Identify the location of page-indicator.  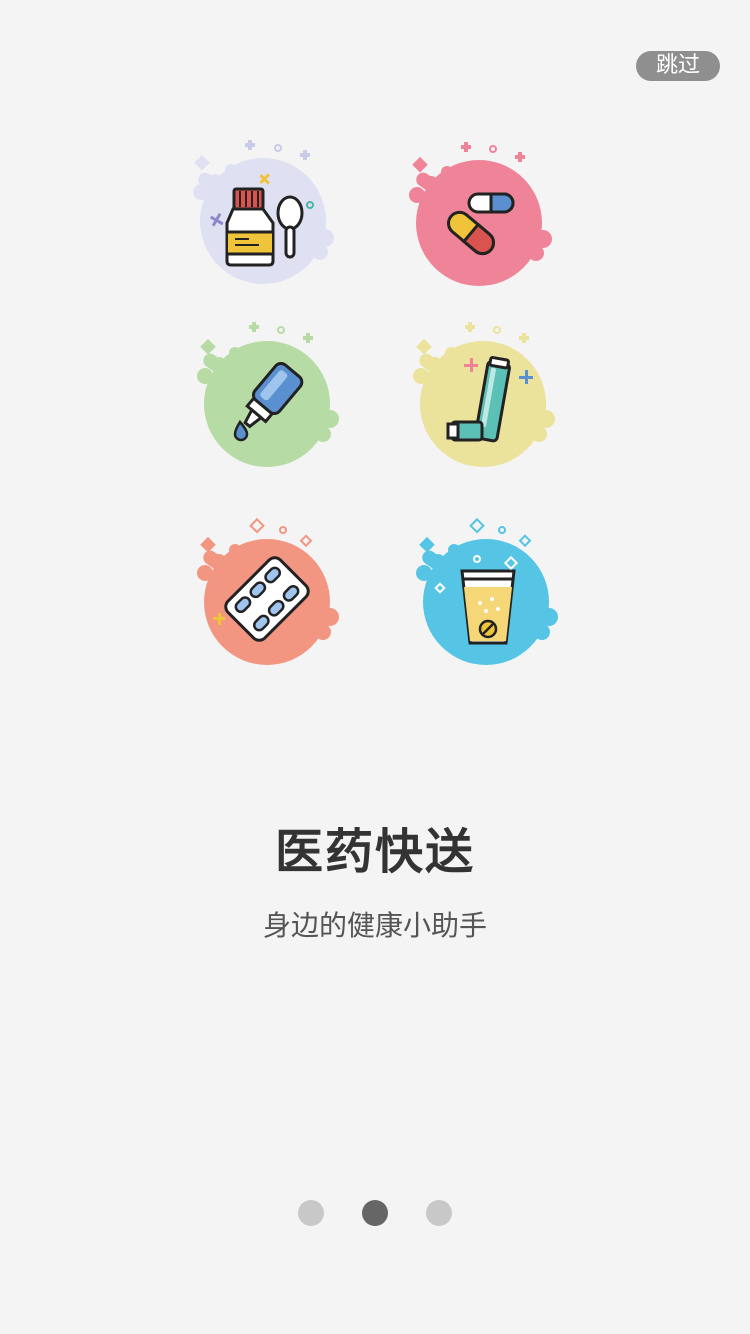
(375, 1213).